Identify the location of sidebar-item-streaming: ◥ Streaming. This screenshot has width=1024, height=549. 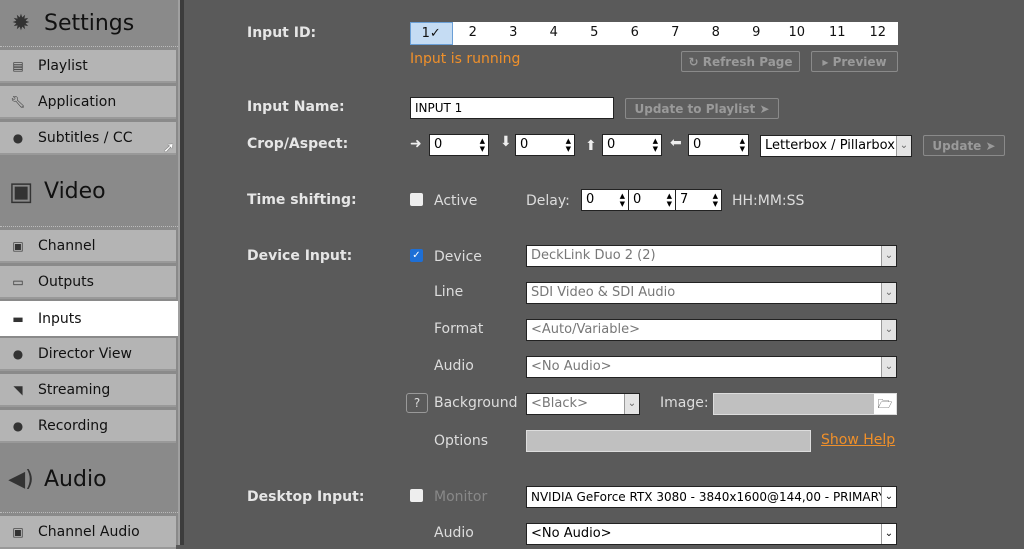
(88, 390).